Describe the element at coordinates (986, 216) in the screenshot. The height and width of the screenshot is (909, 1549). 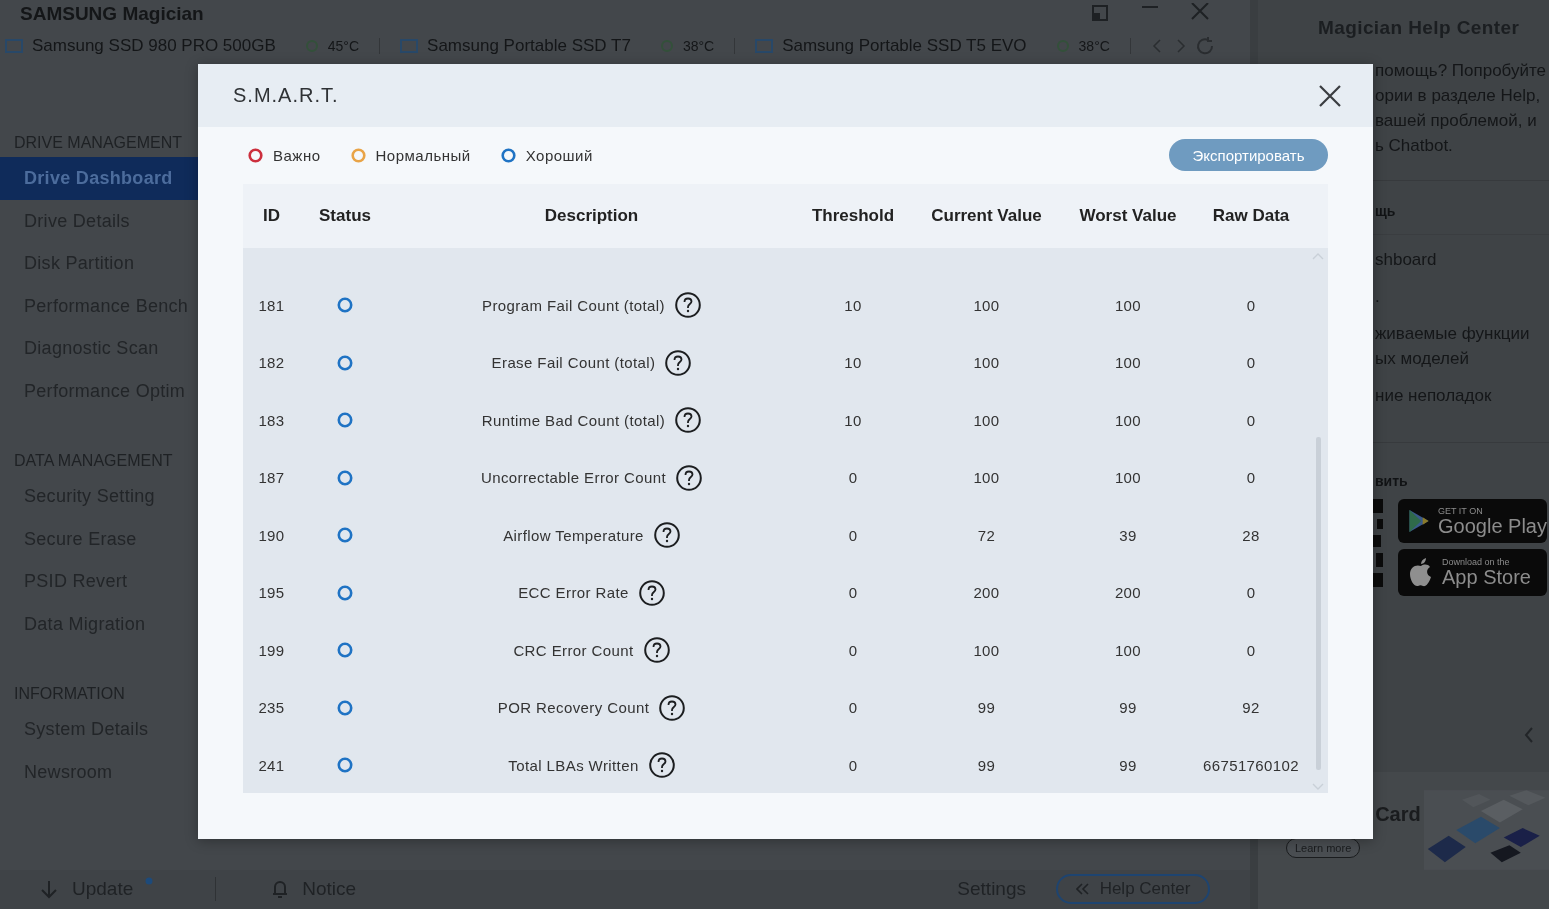
I see `column-header: Current Value` at that location.